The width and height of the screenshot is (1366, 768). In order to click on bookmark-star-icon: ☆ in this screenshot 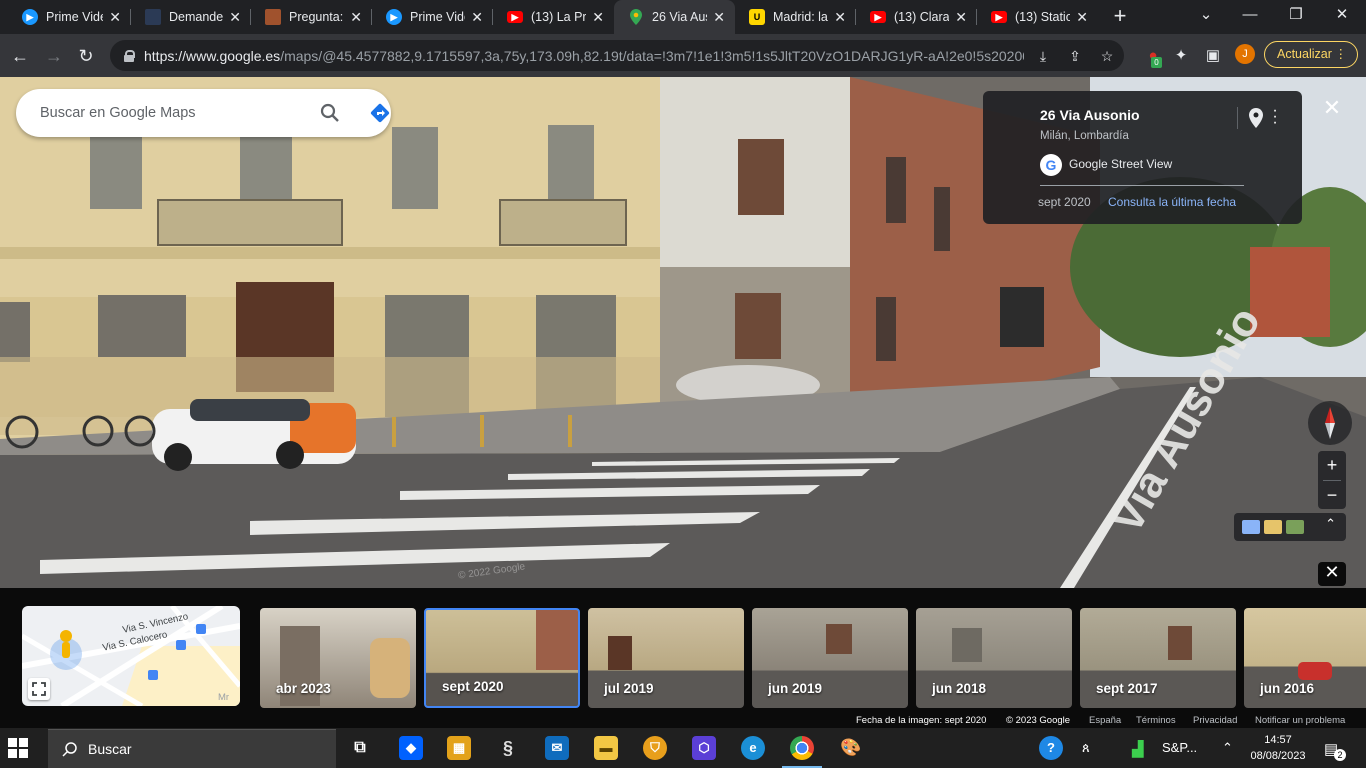, I will do `click(1107, 56)`.